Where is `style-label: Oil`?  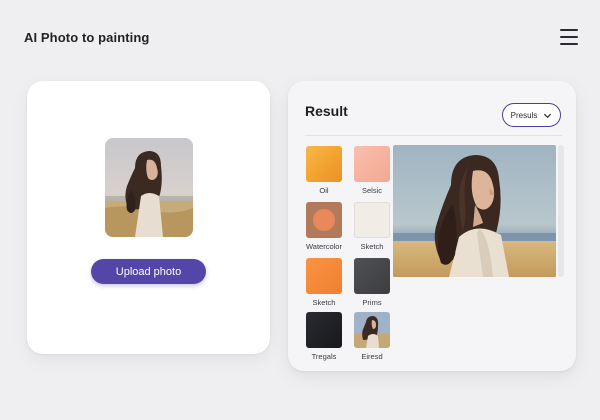 style-label: Oil is located at coordinates (324, 190).